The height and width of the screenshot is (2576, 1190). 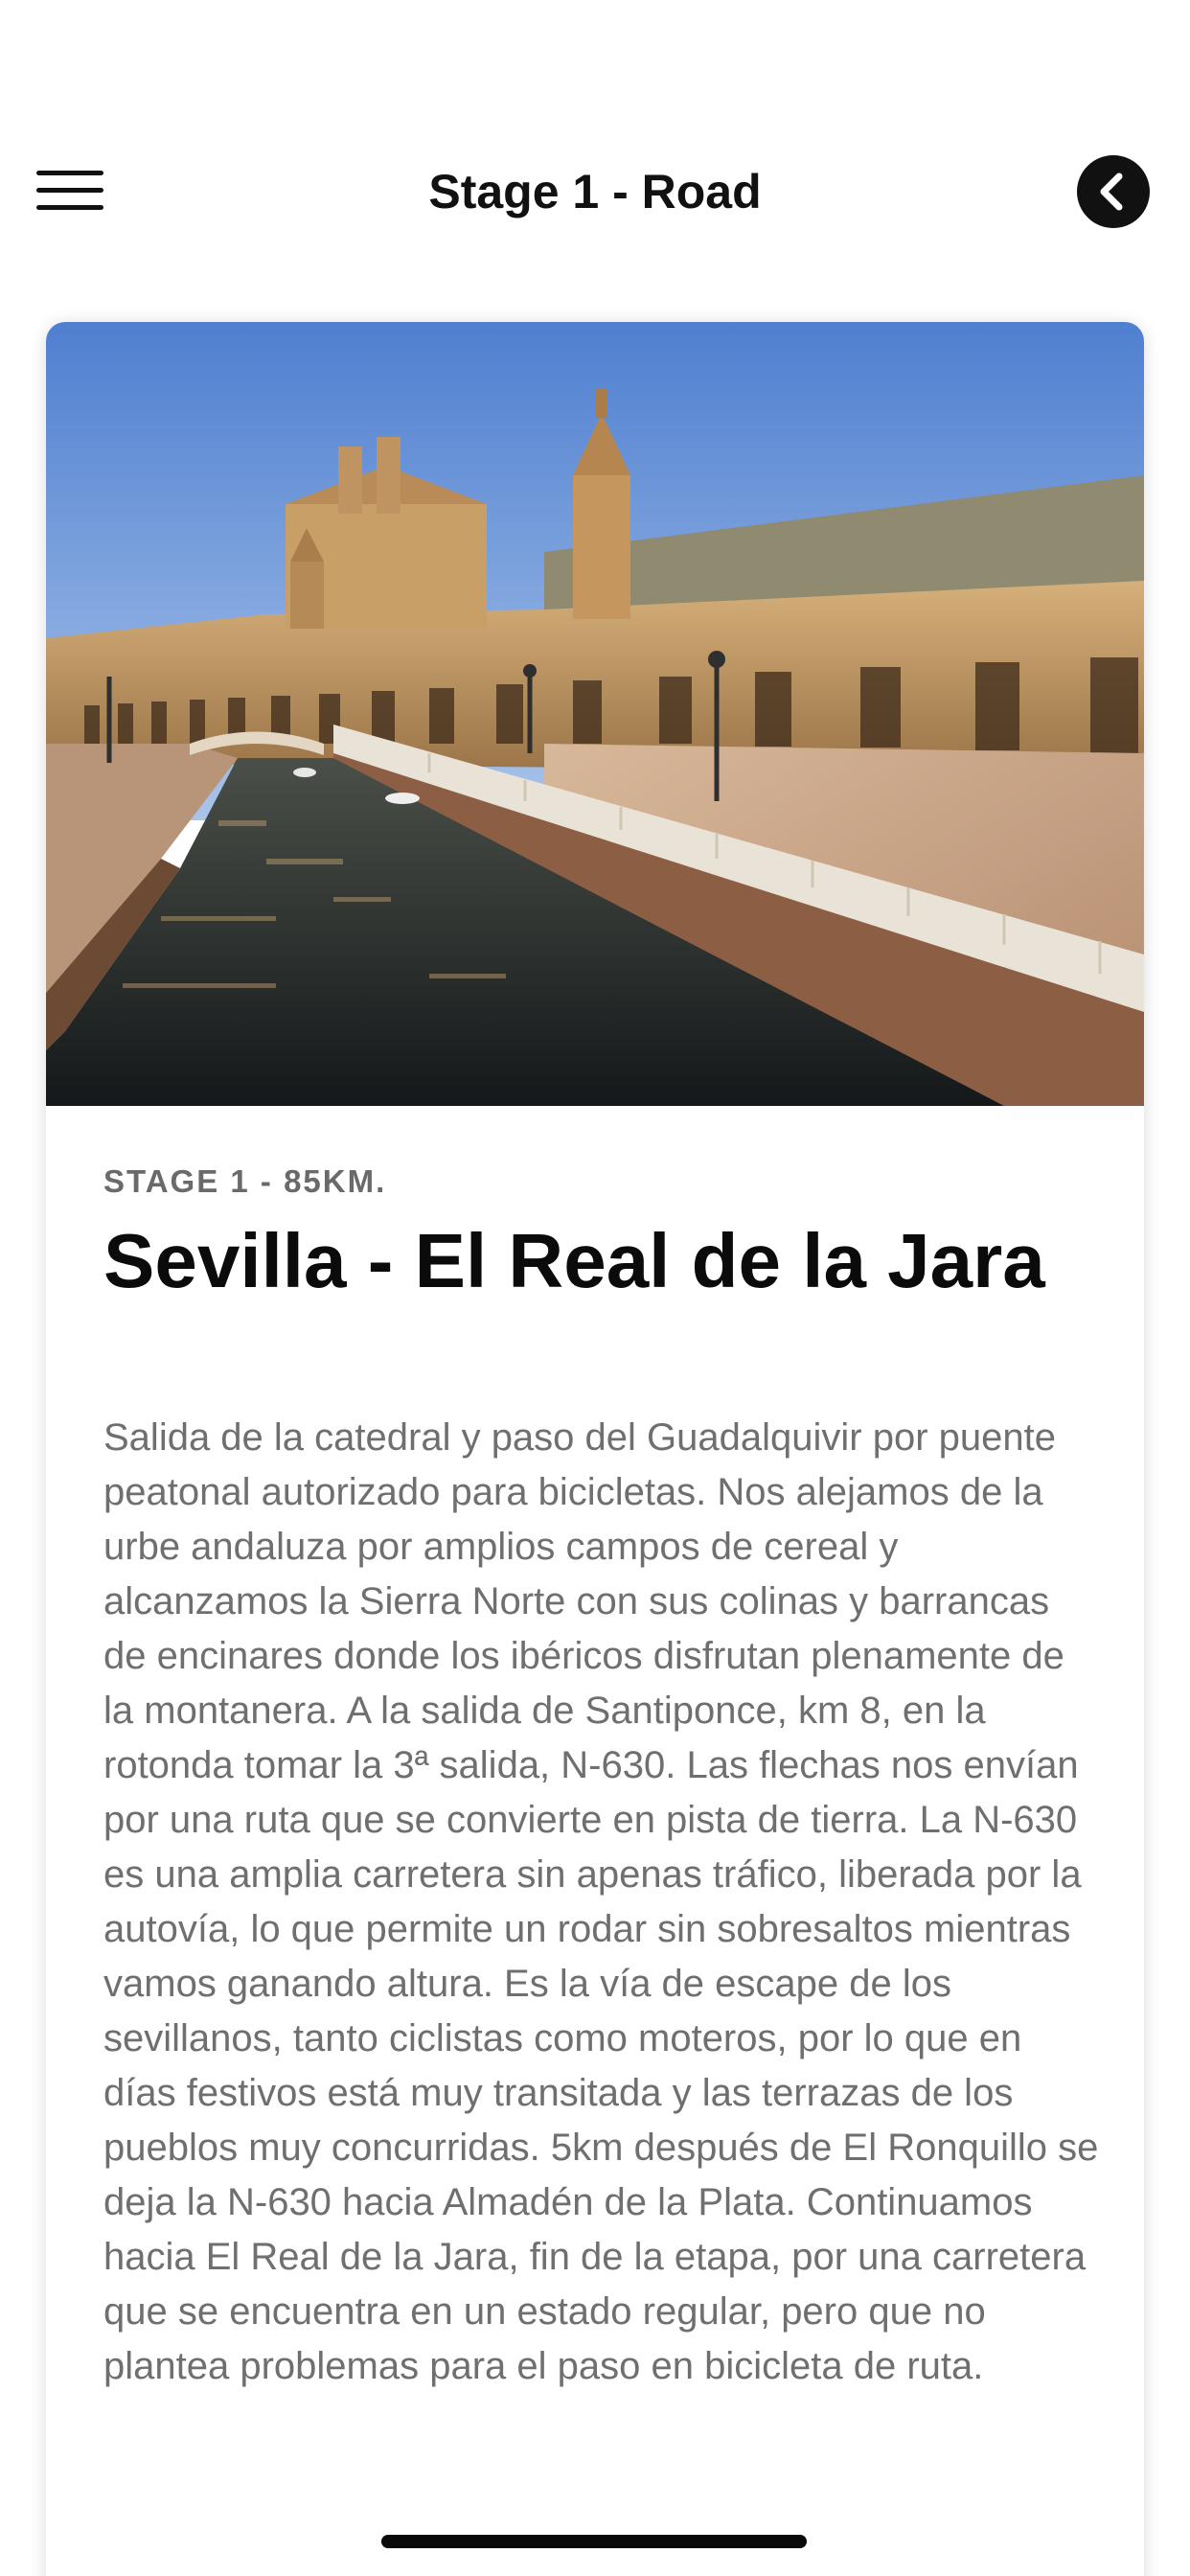 I want to click on stage-distance-label: STAGE 1 - 85KM., so click(x=245, y=1181).